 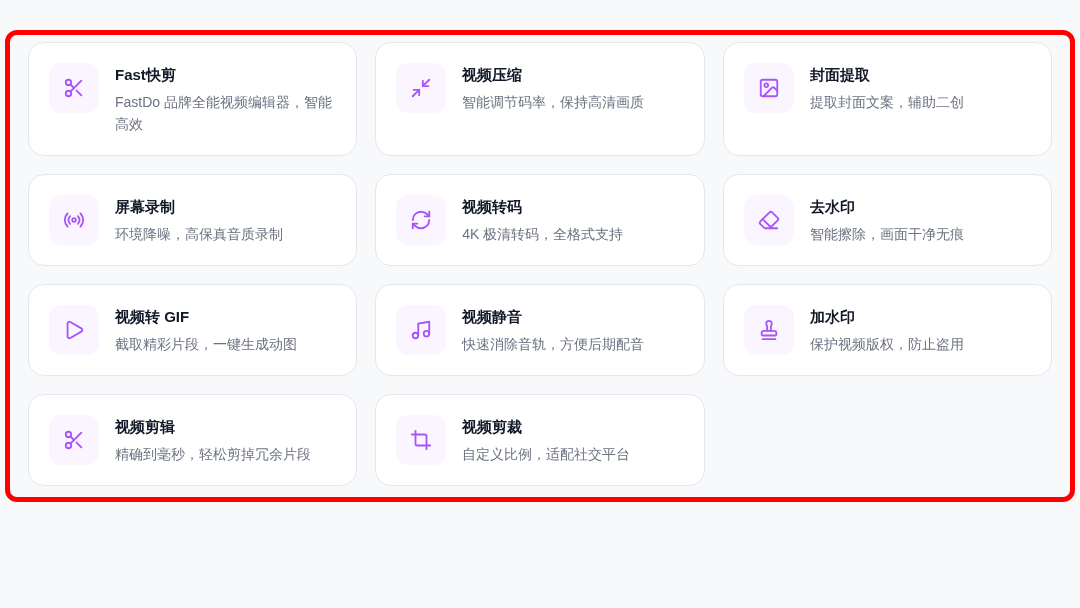 What do you see at coordinates (540, 220) in the screenshot?
I see `tool-card: 视频转码 4K 极清转码，全格式支持` at bounding box center [540, 220].